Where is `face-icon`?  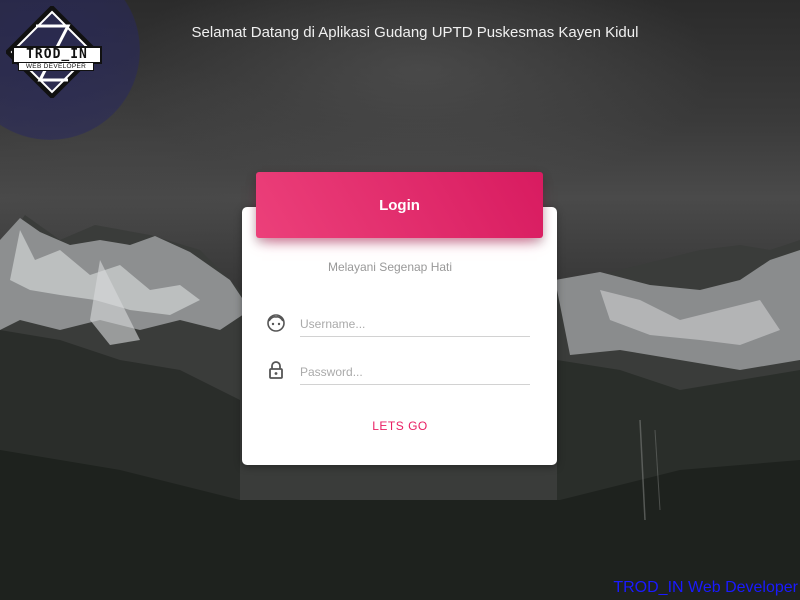 face-icon is located at coordinates (276, 323).